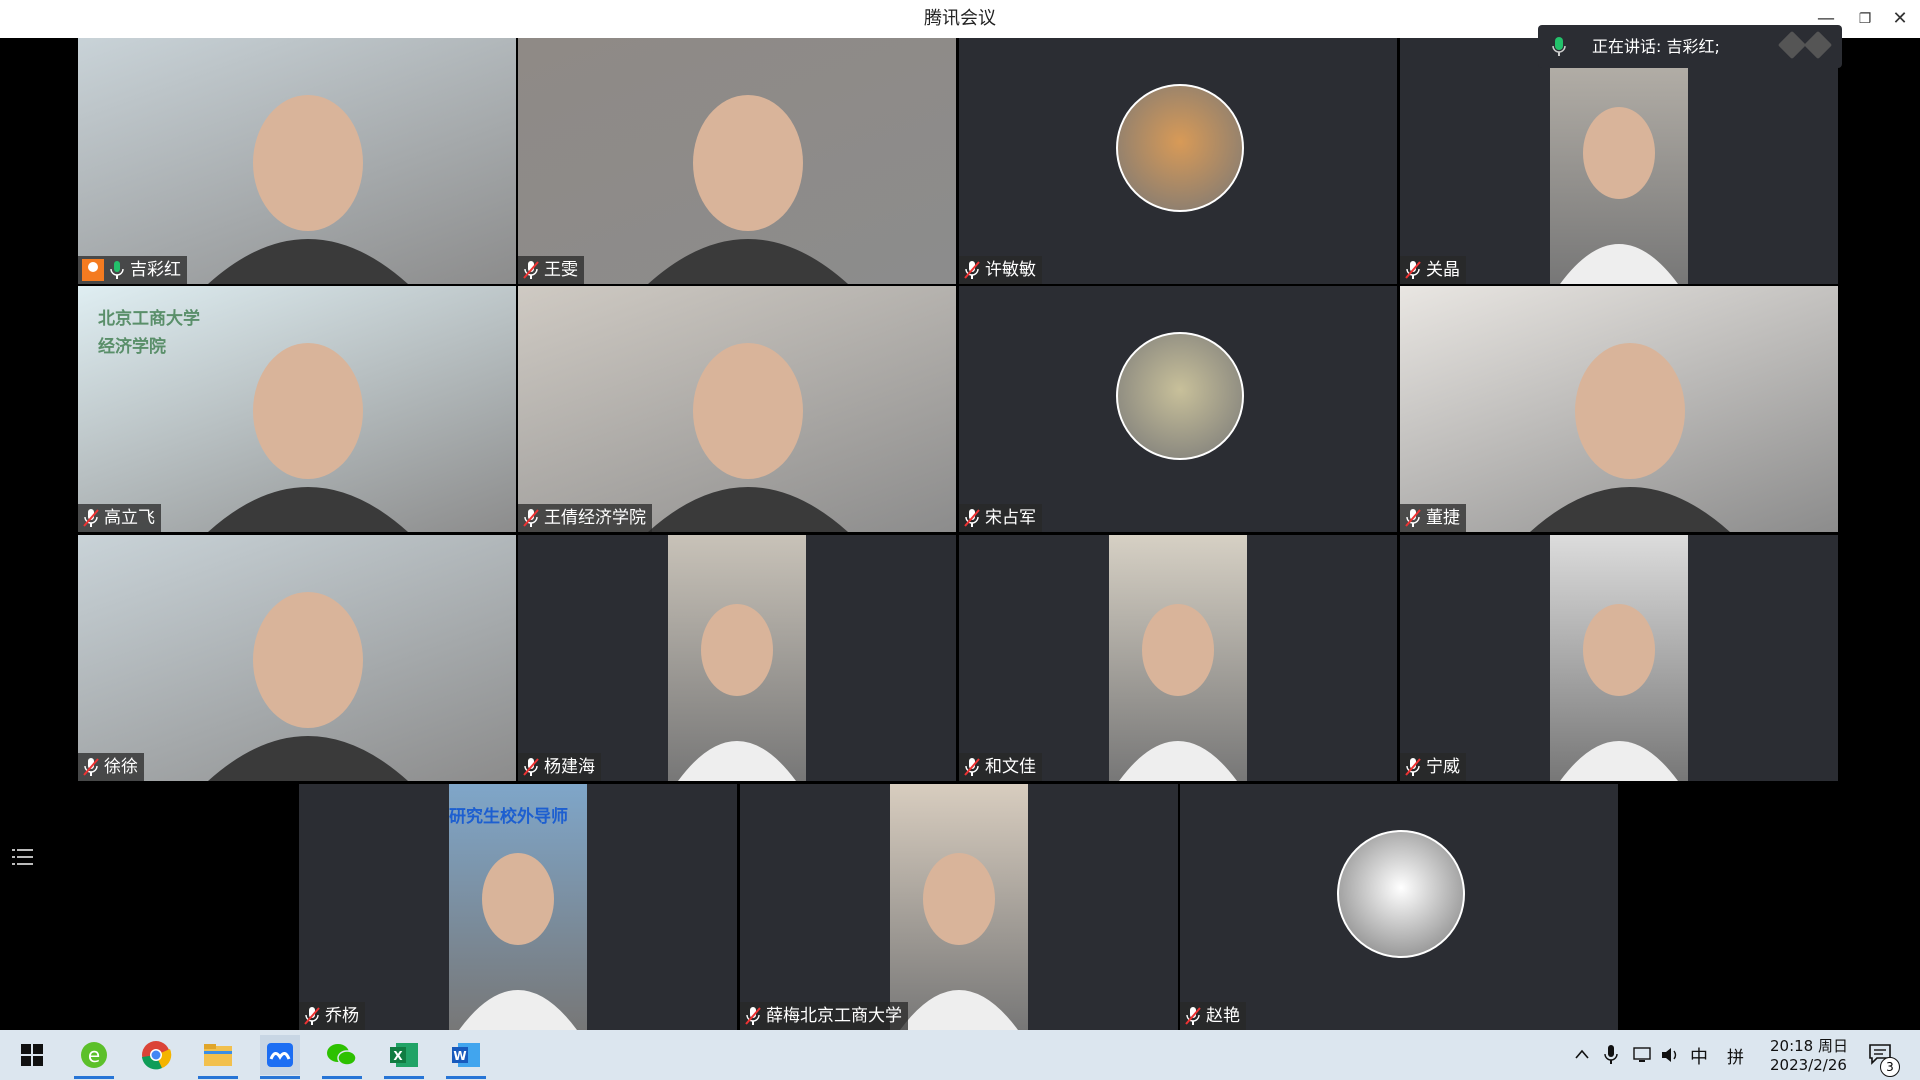  What do you see at coordinates (1865, 19) in the screenshot?
I see `maximize-button: ❐` at bounding box center [1865, 19].